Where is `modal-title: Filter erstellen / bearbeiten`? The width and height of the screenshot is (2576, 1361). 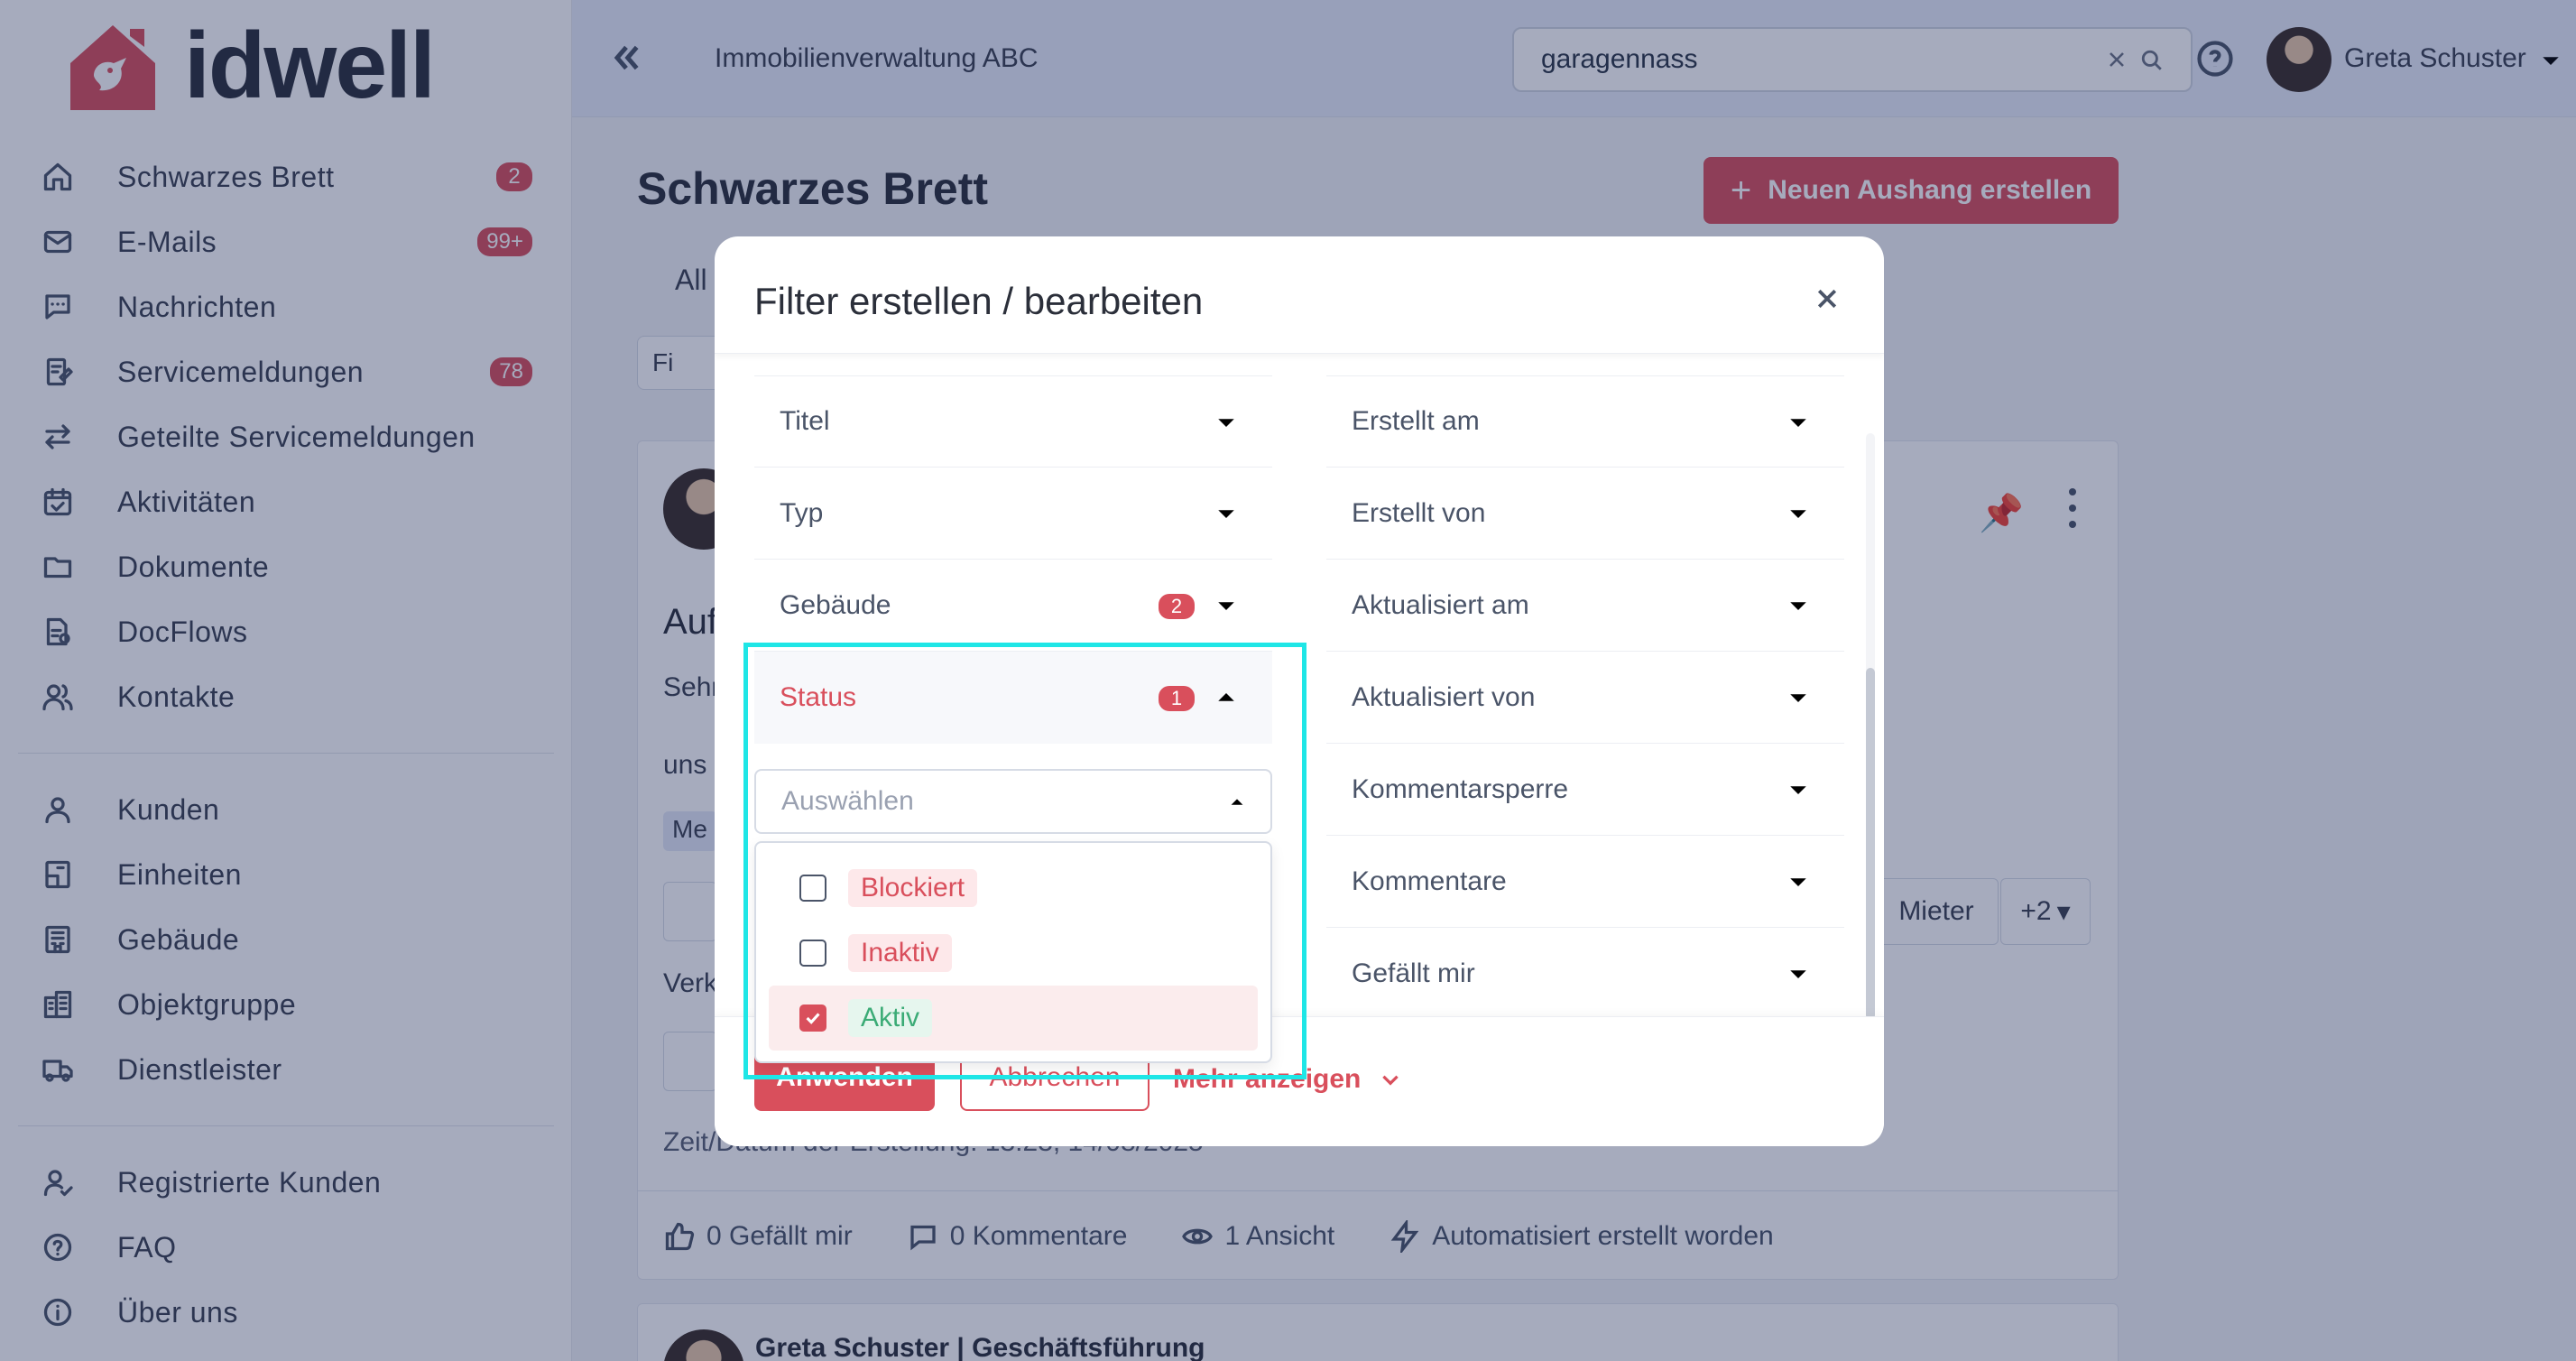
modal-title: Filter erstellen / bearbeiten is located at coordinates (979, 301).